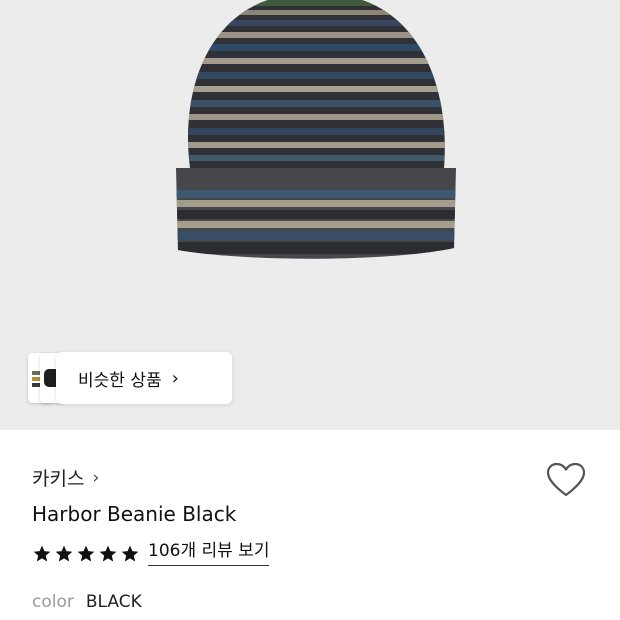  What do you see at coordinates (120, 380) in the screenshot?
I see `similar-products-label: 비슷한 상품` at bounding box center [120, 380].